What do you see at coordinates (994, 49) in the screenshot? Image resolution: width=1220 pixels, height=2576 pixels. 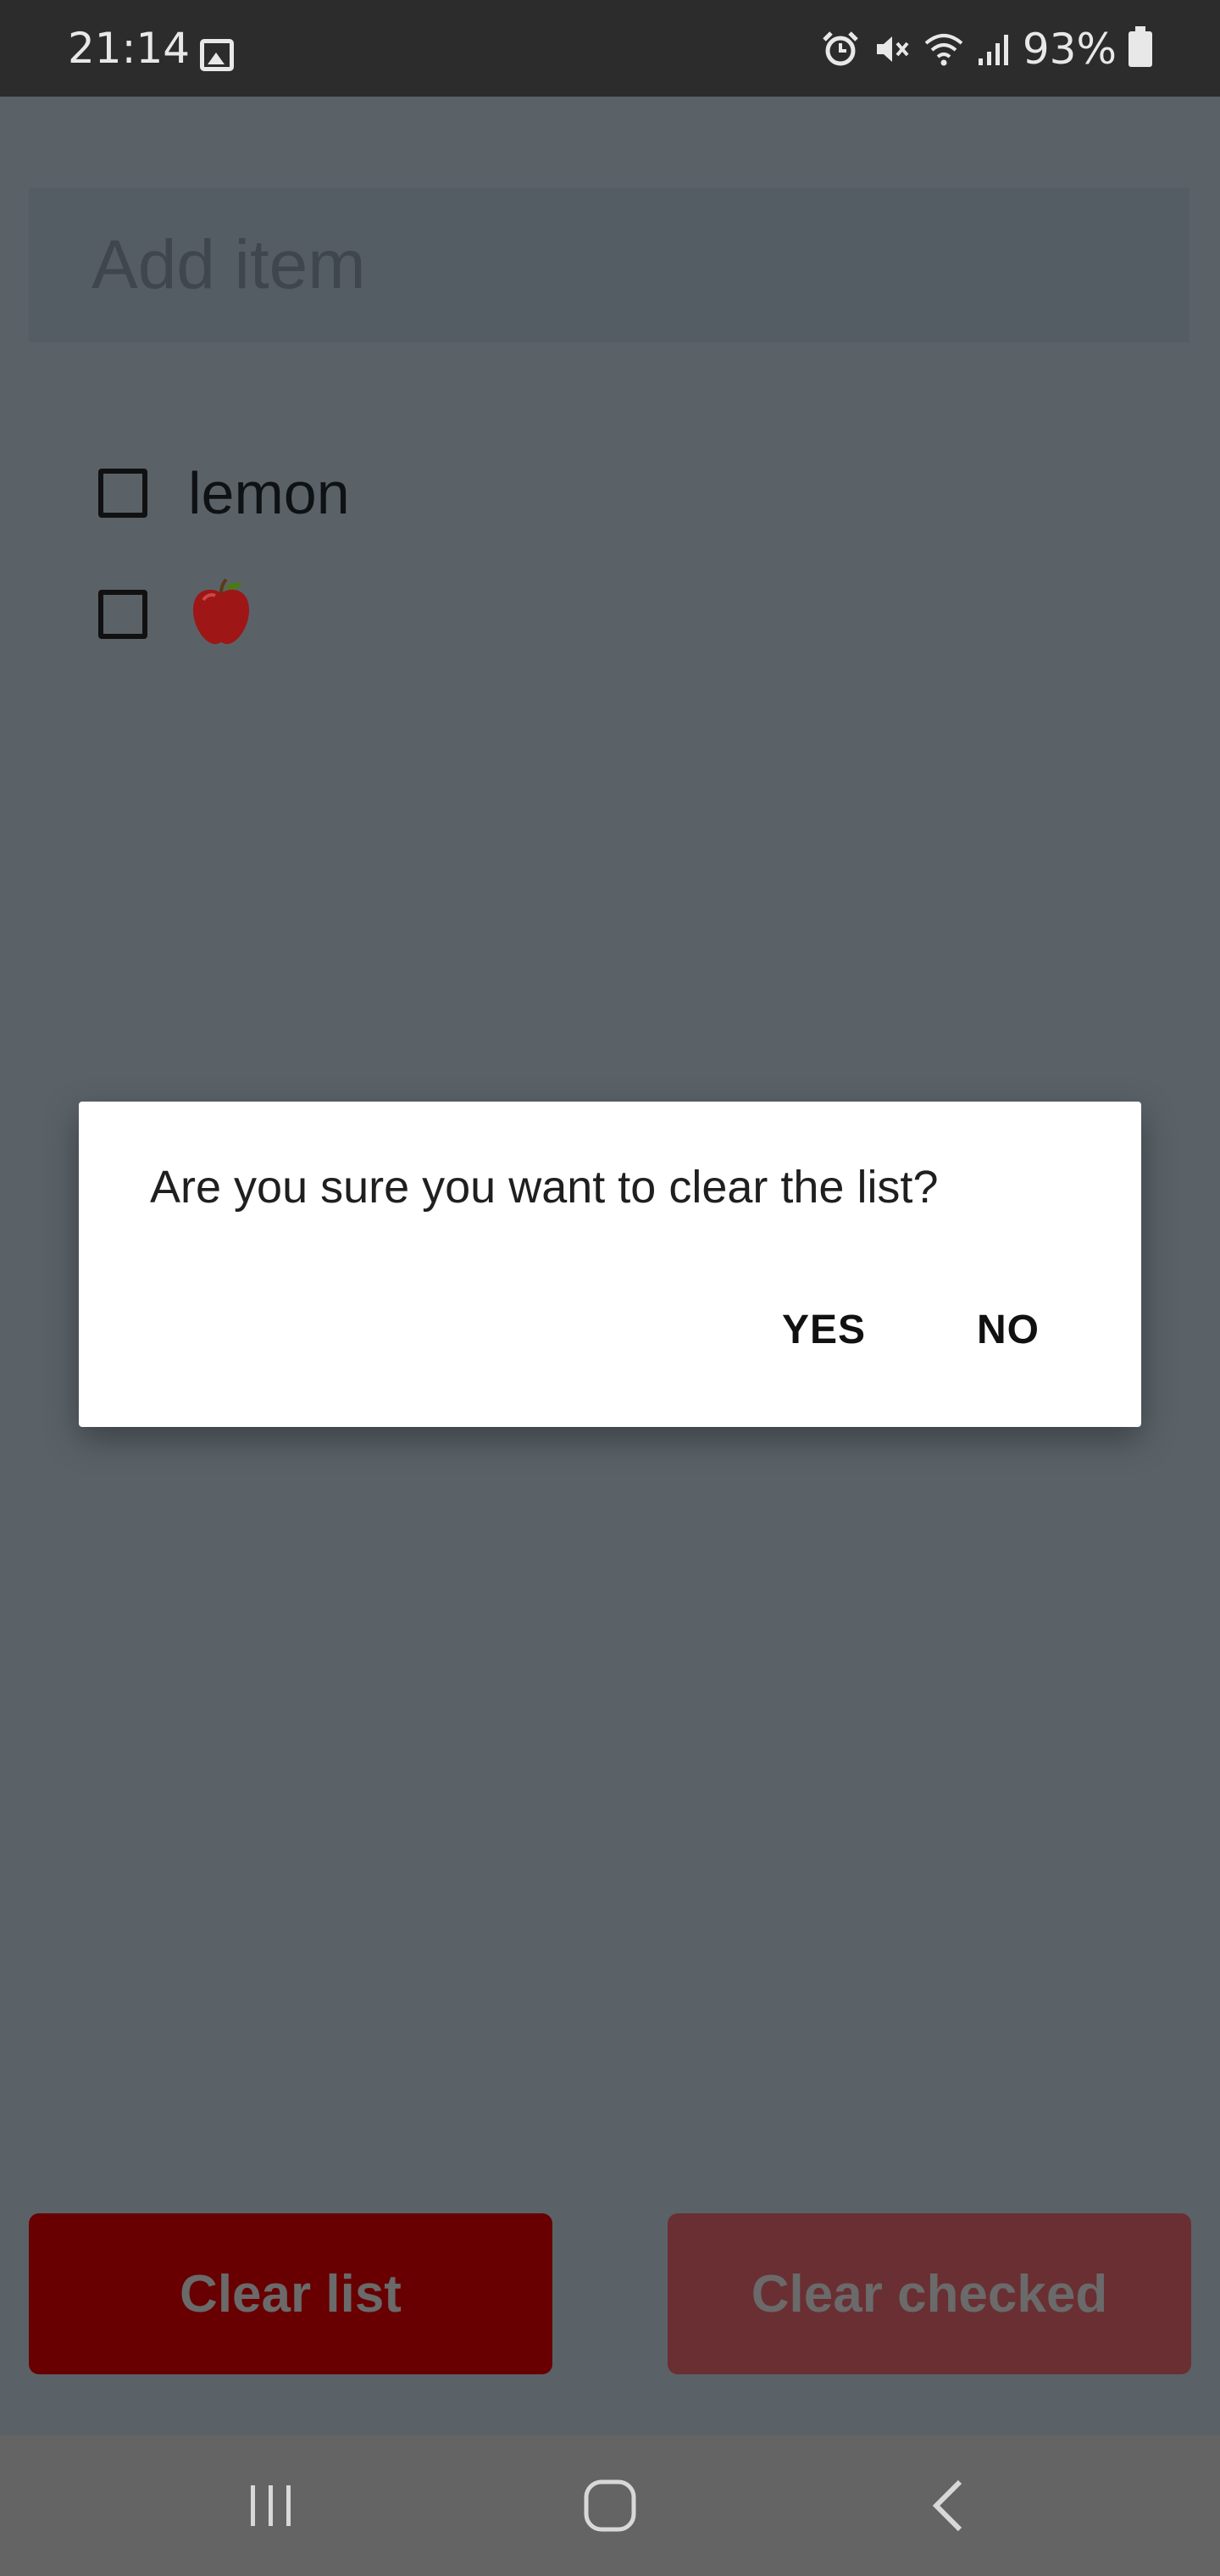 I see `signal-icon` at bounding box center [994, 49].